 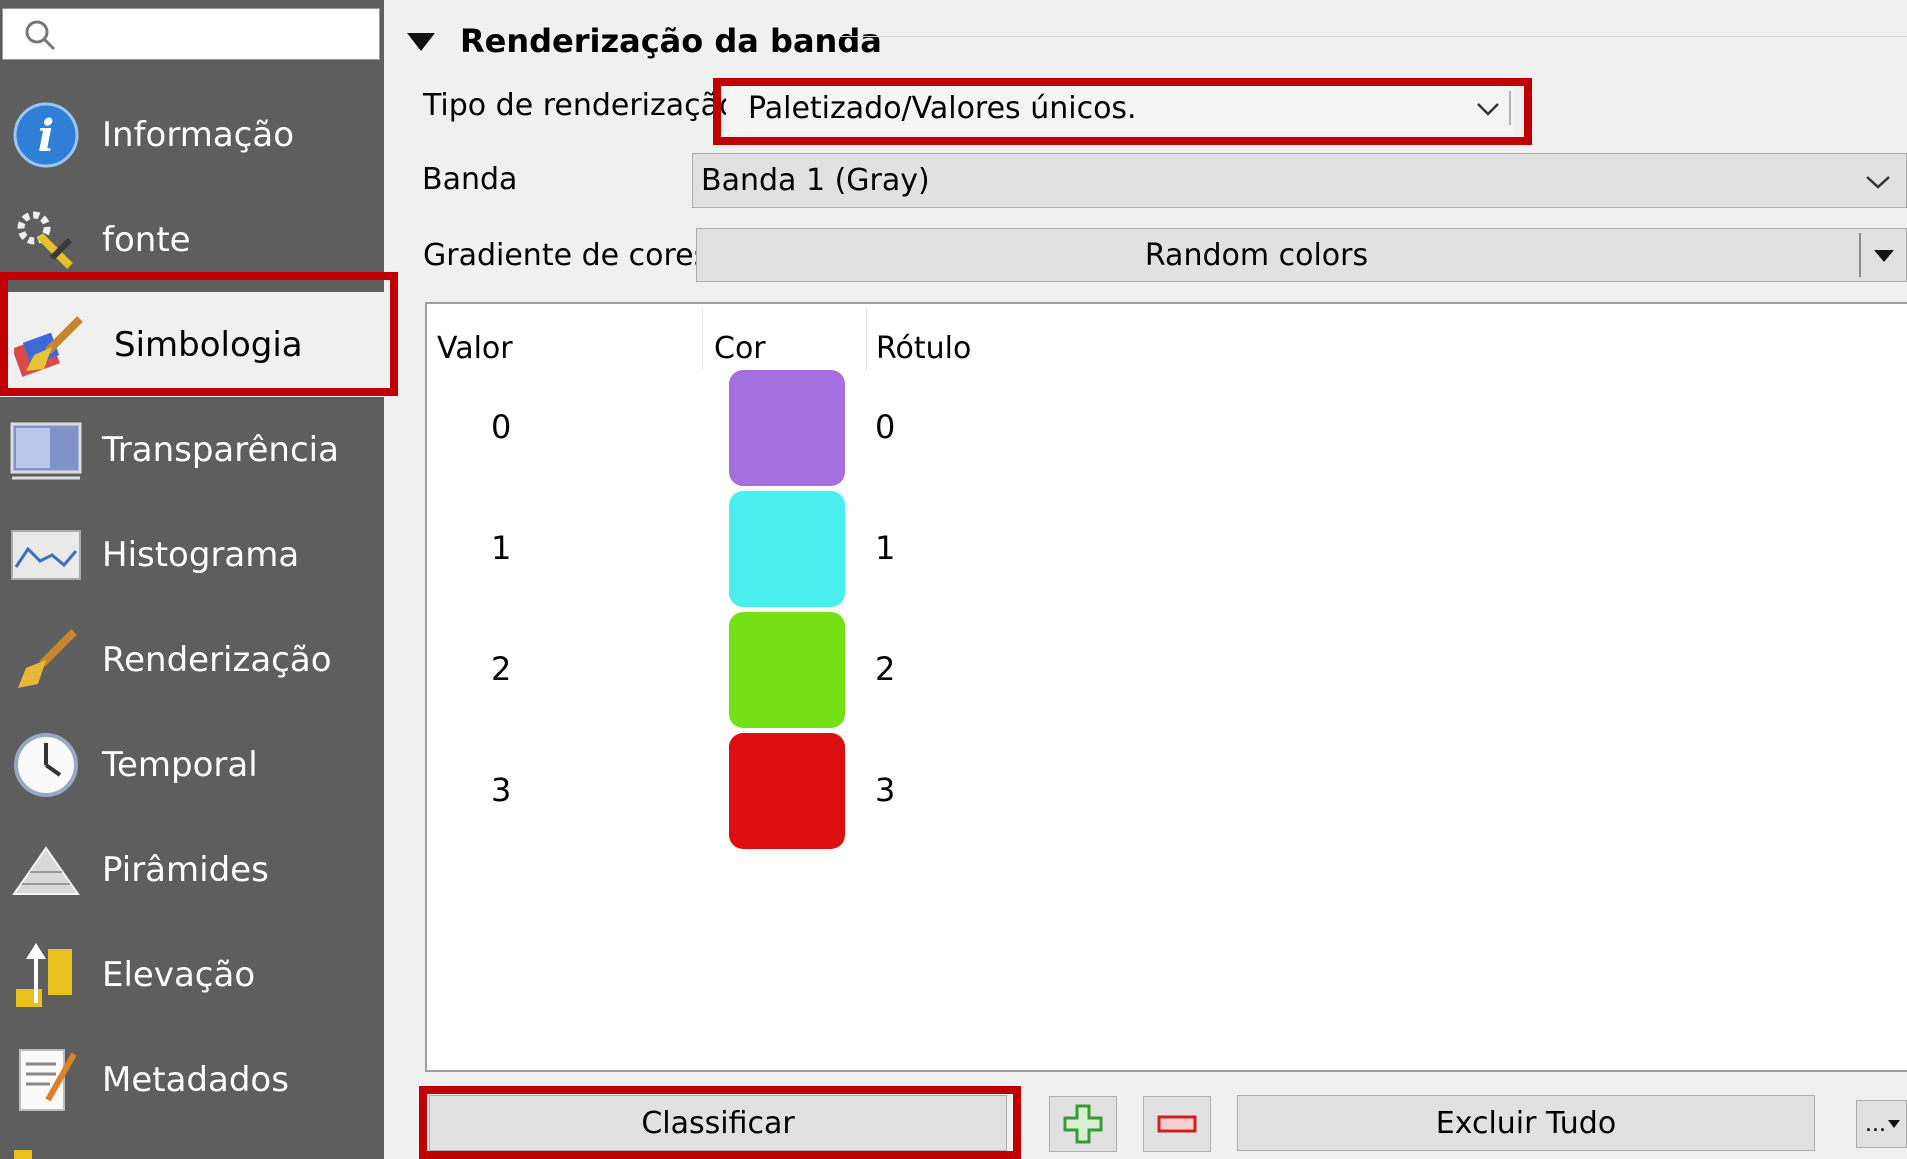 What do you see at coordinates (1373, 36) in the screenshot?
I see `section-divider` at bounding box center [1373, 36].